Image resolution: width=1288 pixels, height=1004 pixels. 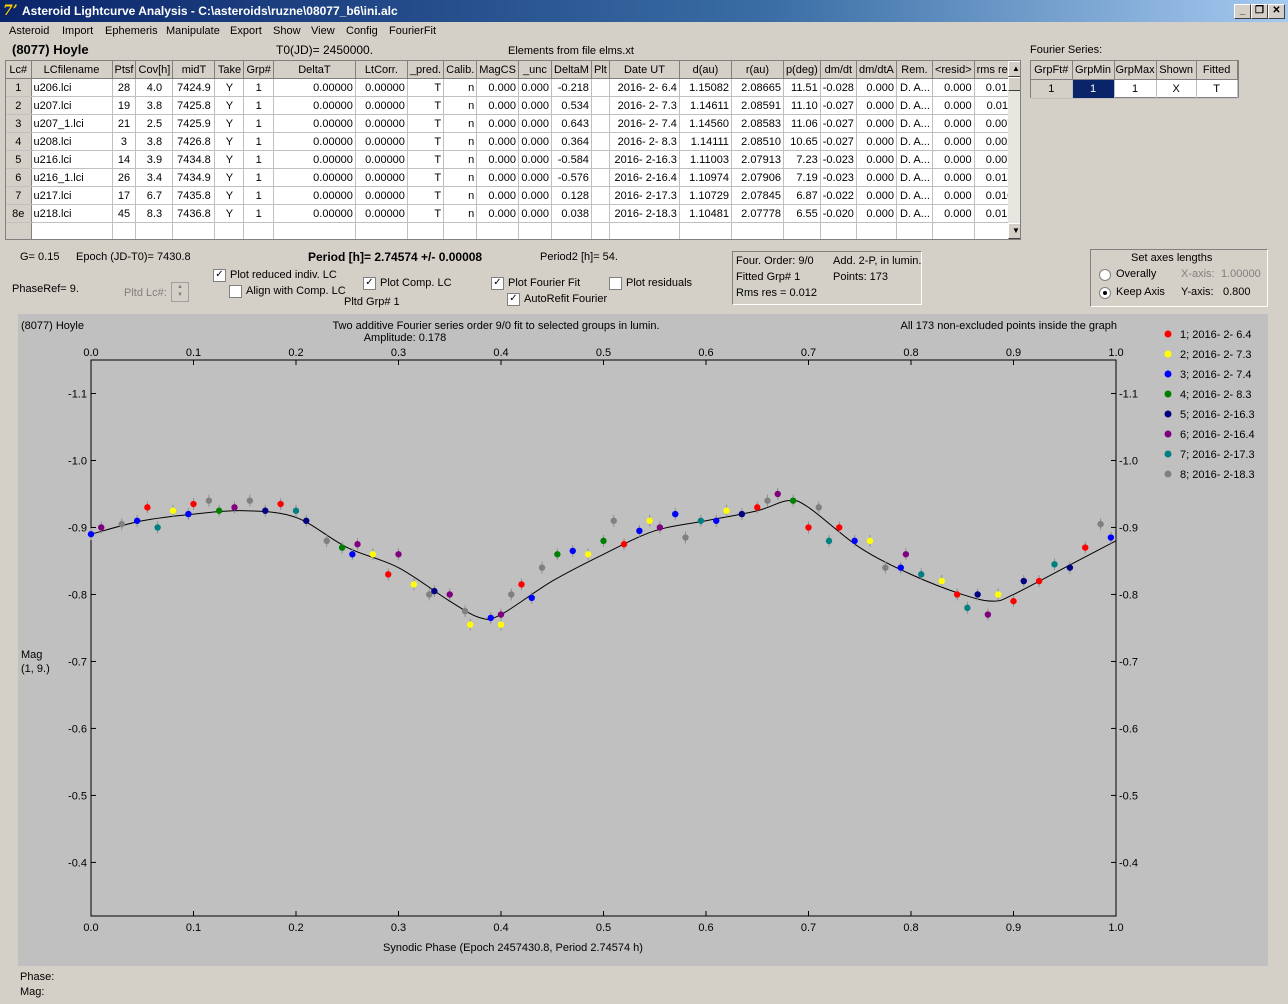 What do you see at coordinates (1105, 293) in the screenshot?
I see `keep-axis-radio` at bounding box center [1105, 293].